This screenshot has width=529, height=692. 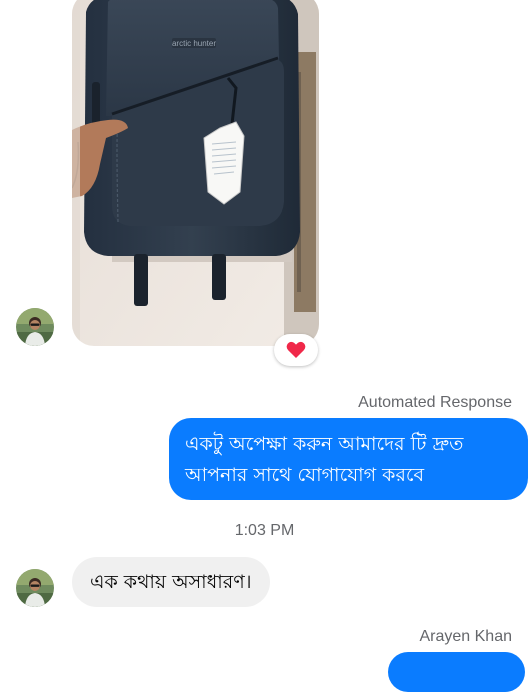 I want to click on bag-brand-text: arctic hunter, so click(x=194, y=43).